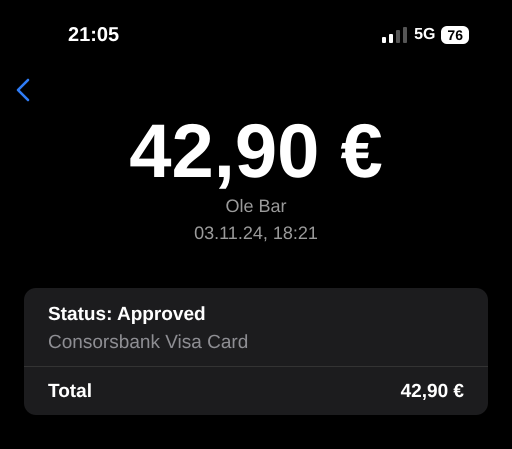 Image resolution: width=512 pixels, height=449 pixels. I want to click on battery-indicator: 76, so click(455, 35).